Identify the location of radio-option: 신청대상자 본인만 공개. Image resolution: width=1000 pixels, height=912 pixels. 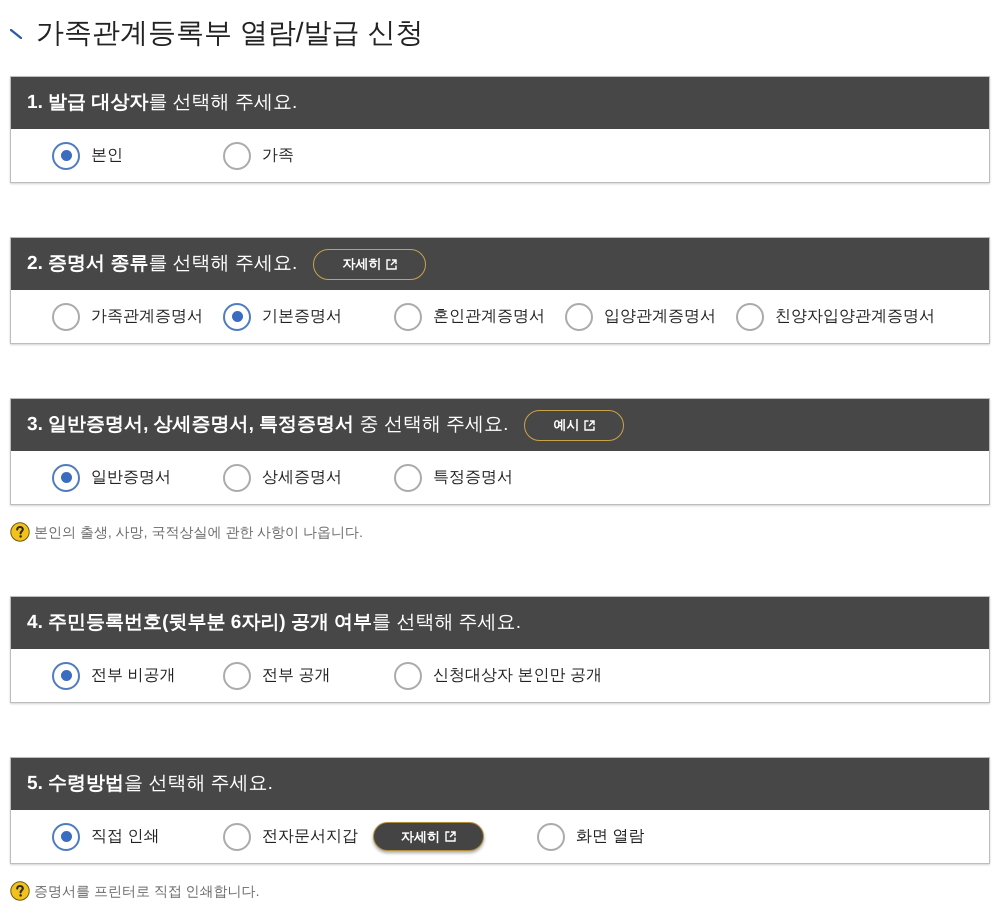
(498, 676).